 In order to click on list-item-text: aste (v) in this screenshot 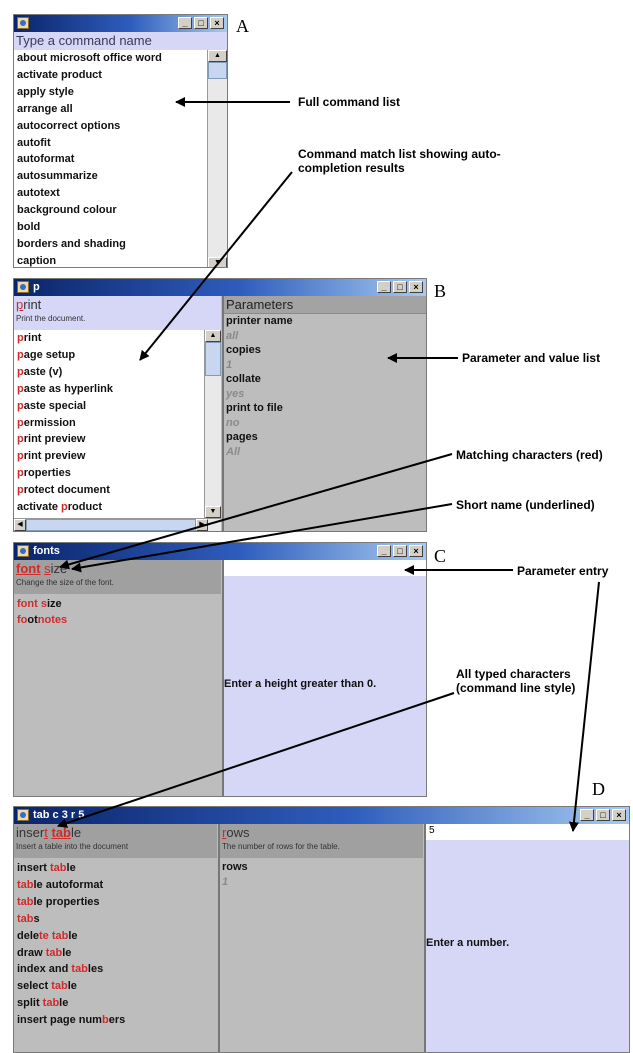, I will do `click(43, 371)`.